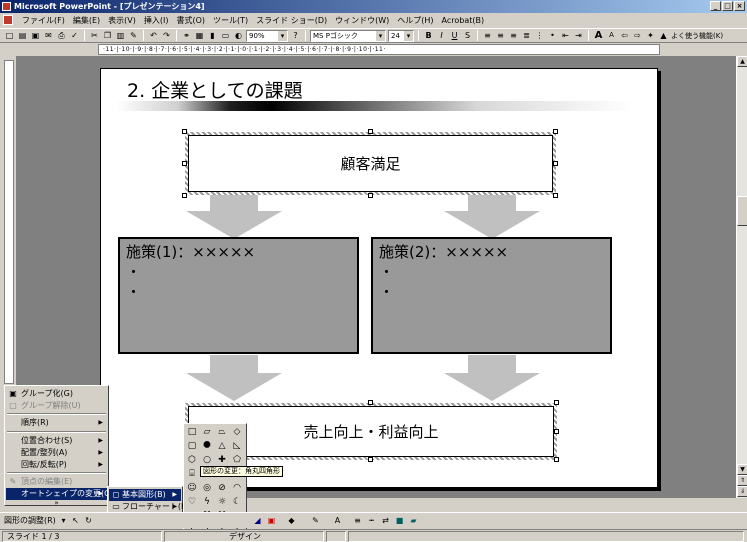  I want to click on slide-title: 2. 企業としての課題, so click(215, 89).